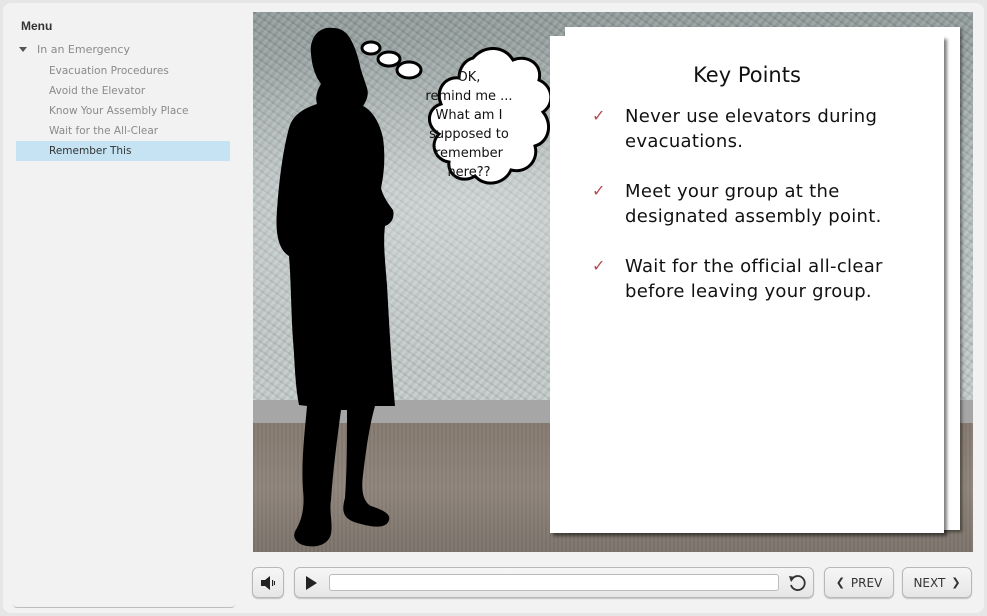  What do you see at coordinates (684, 141) in the screenshot?
I see `key-point-line: evacuations.` at bounding box center [684, 141].